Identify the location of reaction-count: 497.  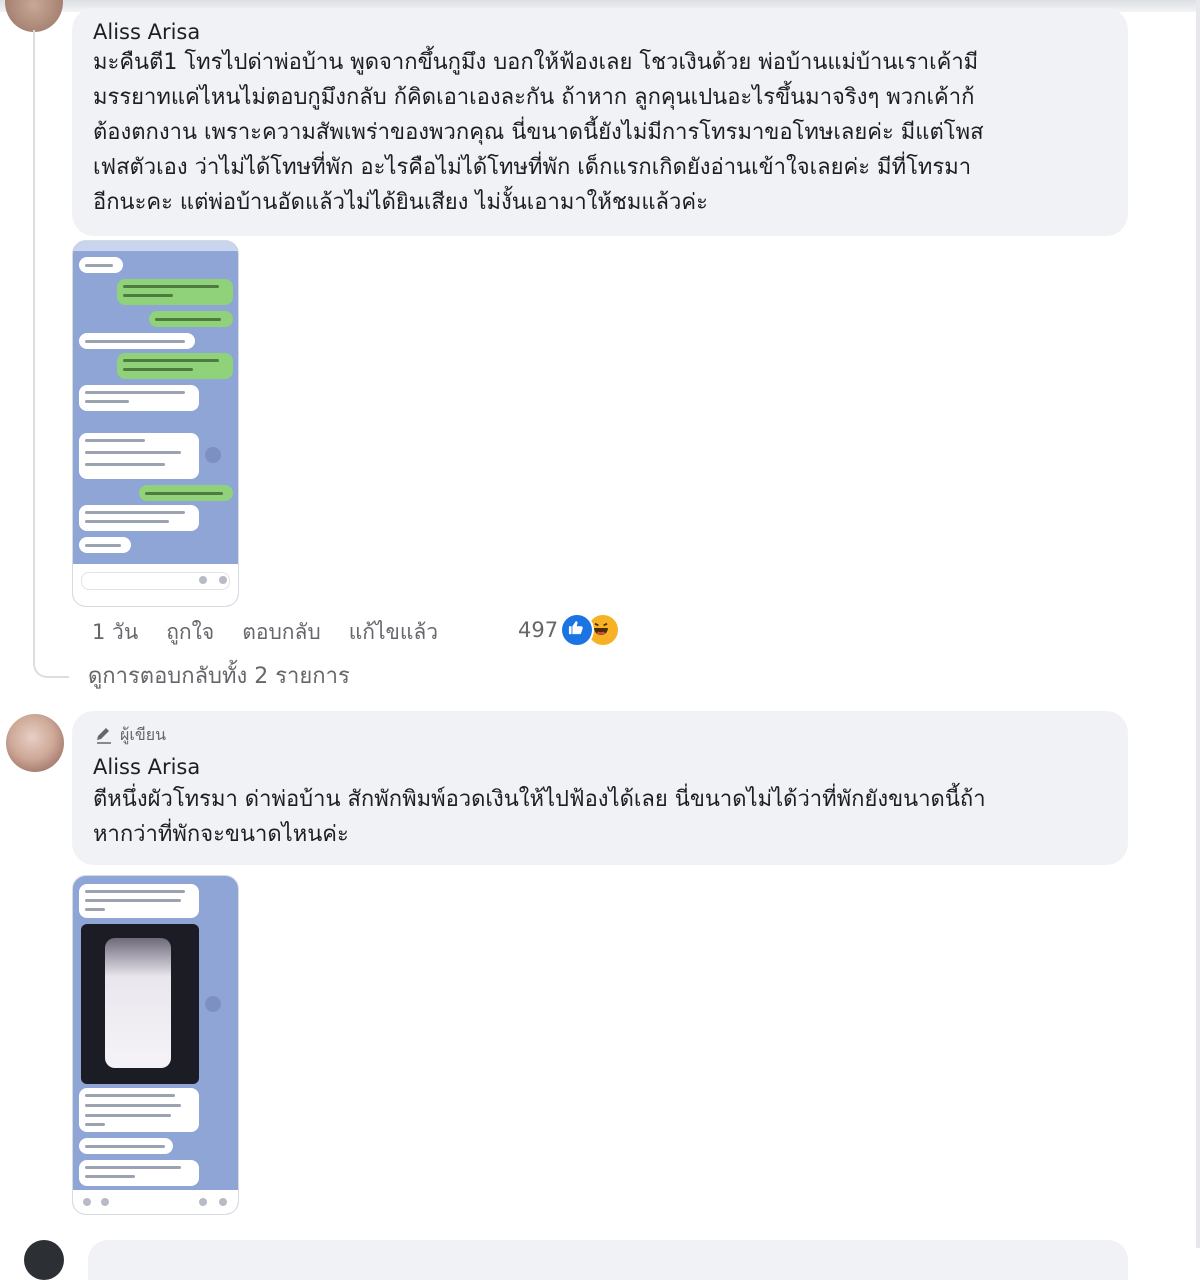
(538, 630).